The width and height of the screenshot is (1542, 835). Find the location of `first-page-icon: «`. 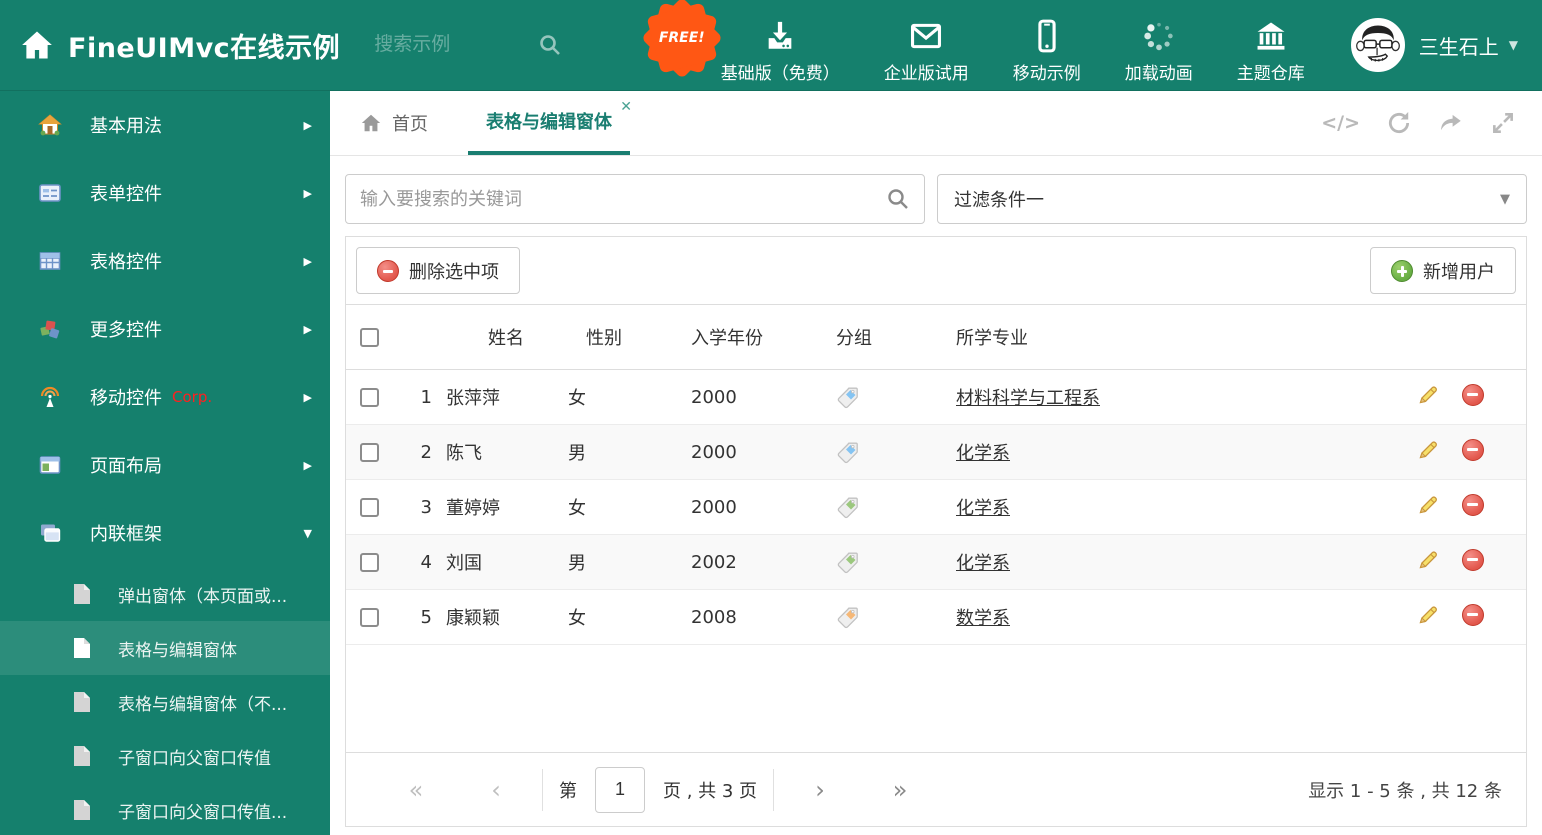

first-page-icon: « is located at coordinates (416, 790).